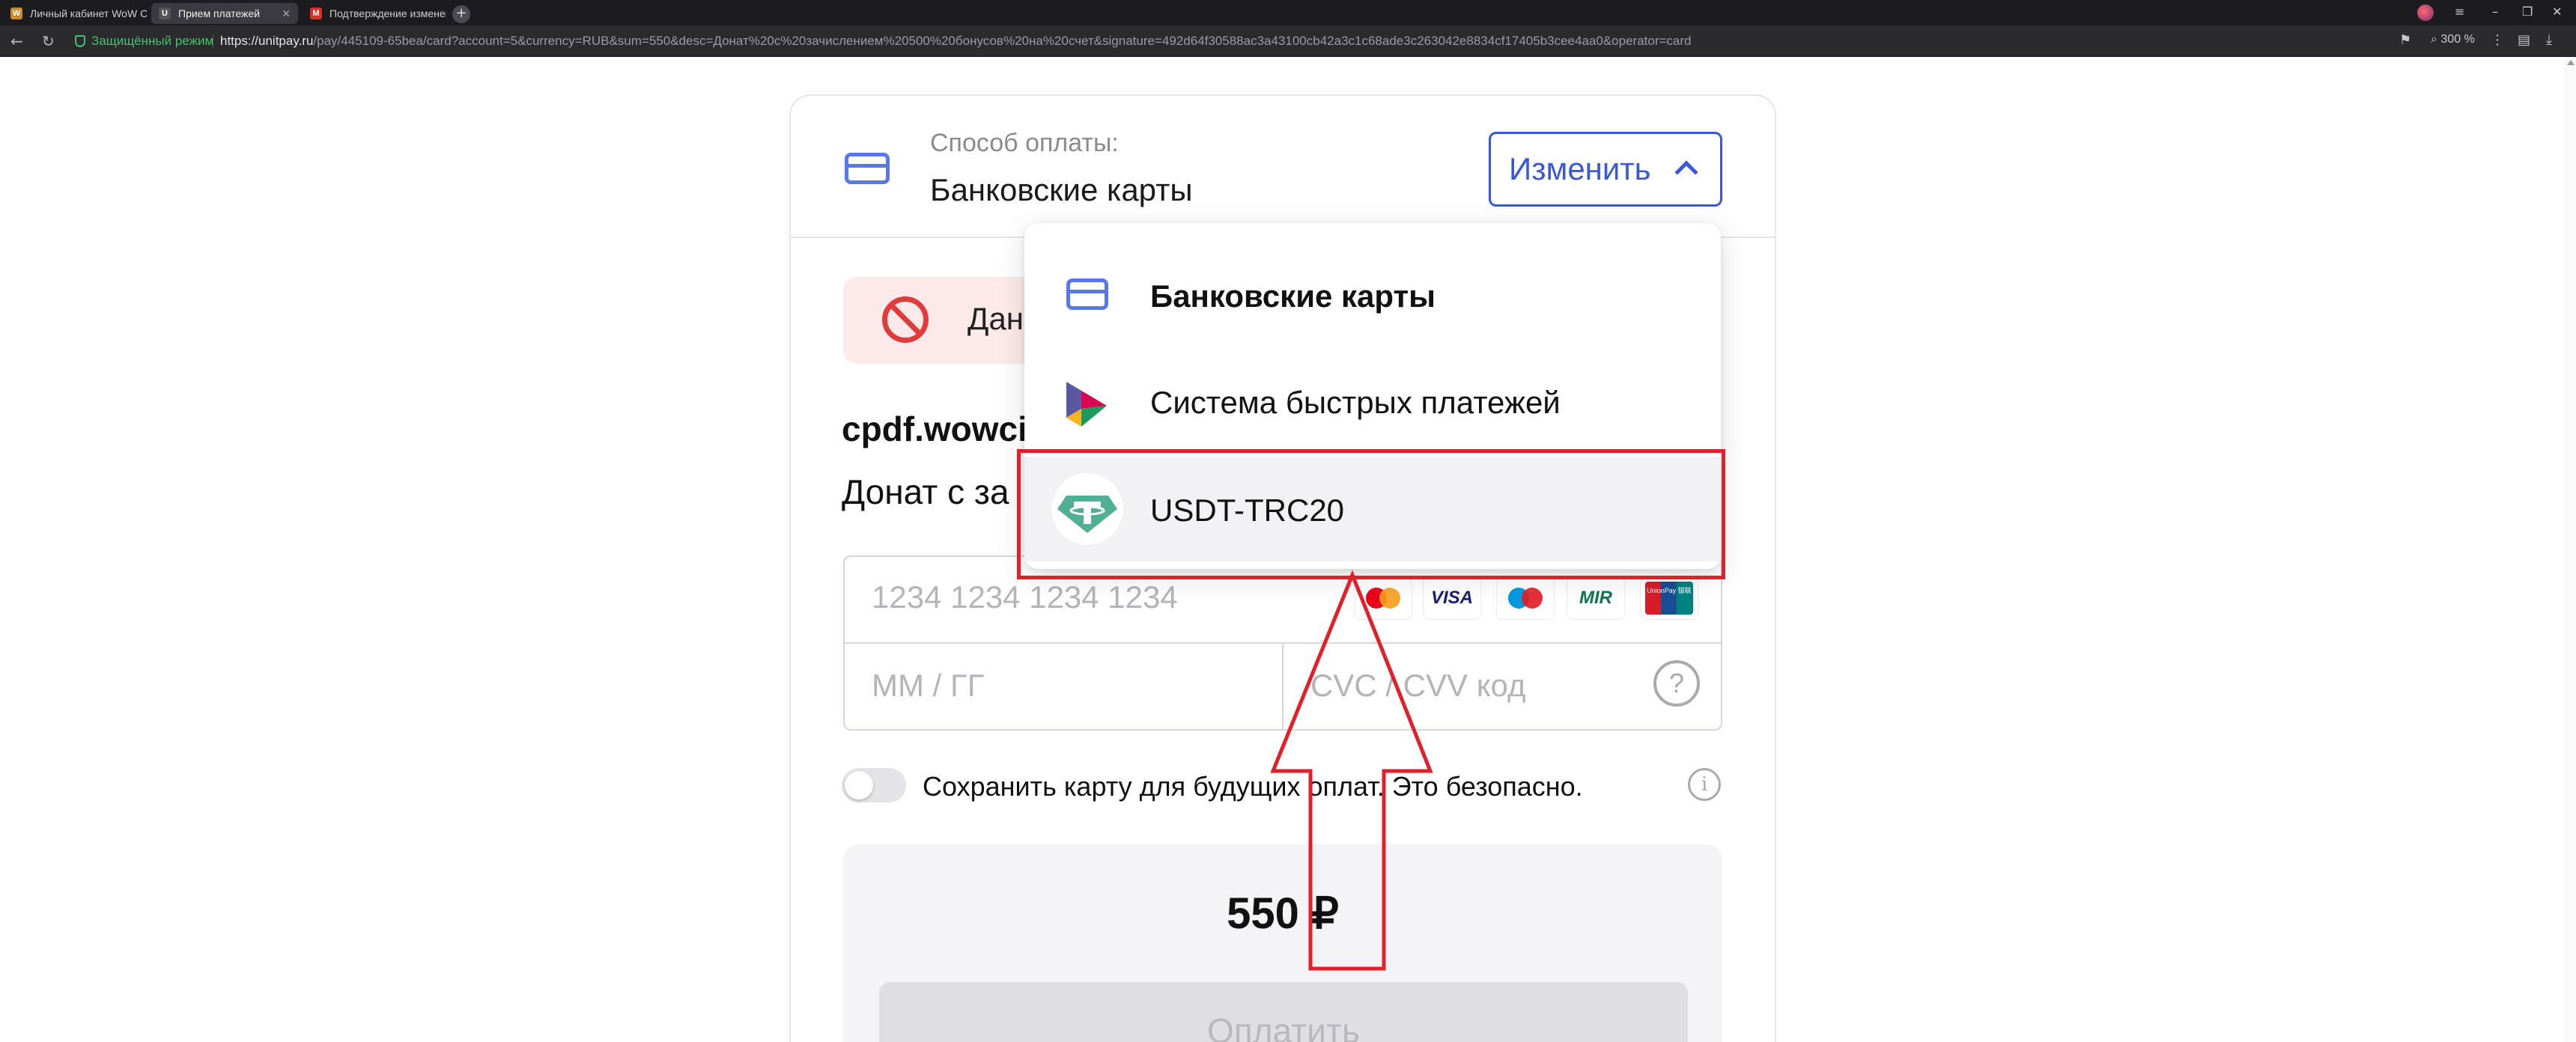 This screenshot has height=1042, width=2576. Describe the element at coordinates (1580, 169) in the screenshot. I see `change-method-label: Изменить` at that location.